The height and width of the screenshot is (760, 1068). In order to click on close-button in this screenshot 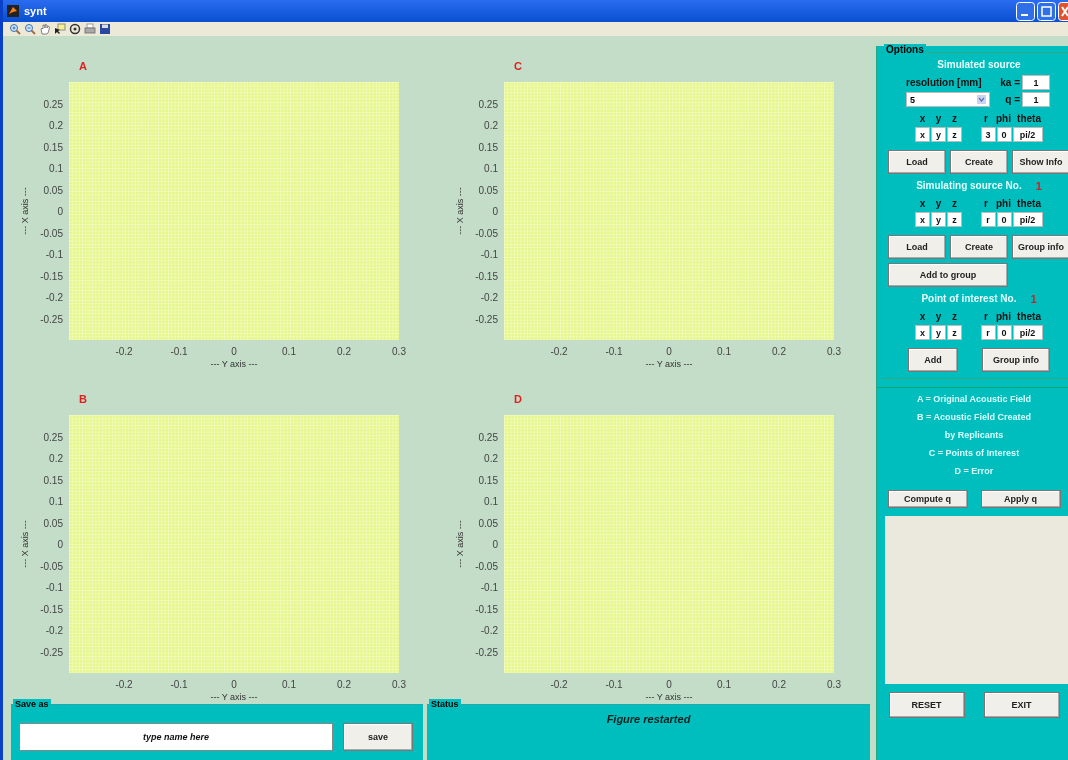, I will do `click(1063, 11)`.